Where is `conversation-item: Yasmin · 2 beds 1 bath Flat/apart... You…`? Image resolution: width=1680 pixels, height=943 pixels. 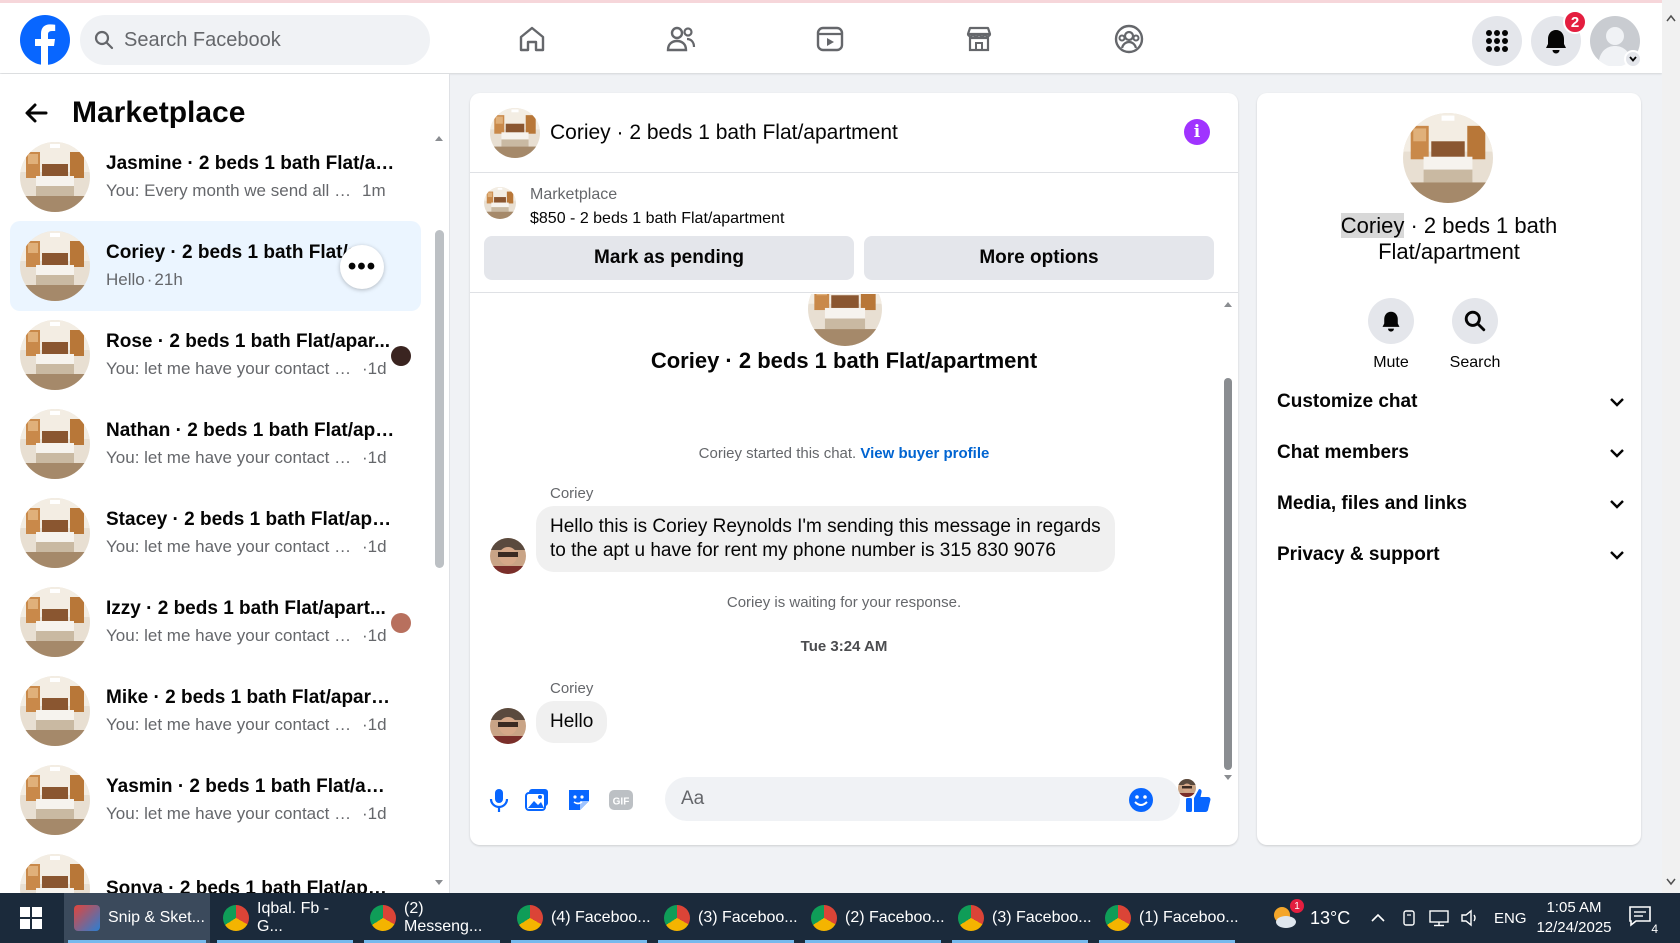 conversation-item: Yasmin · 2 beds 1 bath Flat/apart... You… is located at coordinates (215, 800).